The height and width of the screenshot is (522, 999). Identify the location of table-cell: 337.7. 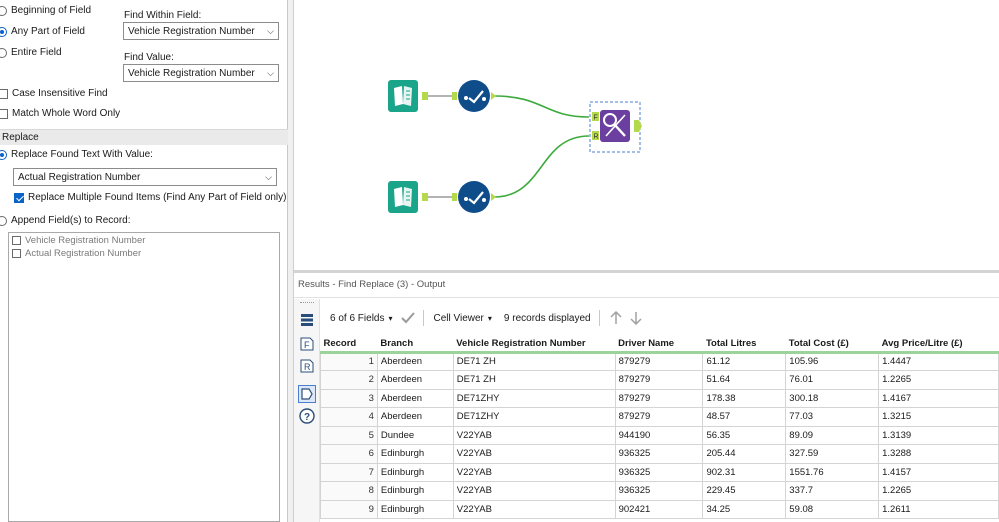
(832, 491).